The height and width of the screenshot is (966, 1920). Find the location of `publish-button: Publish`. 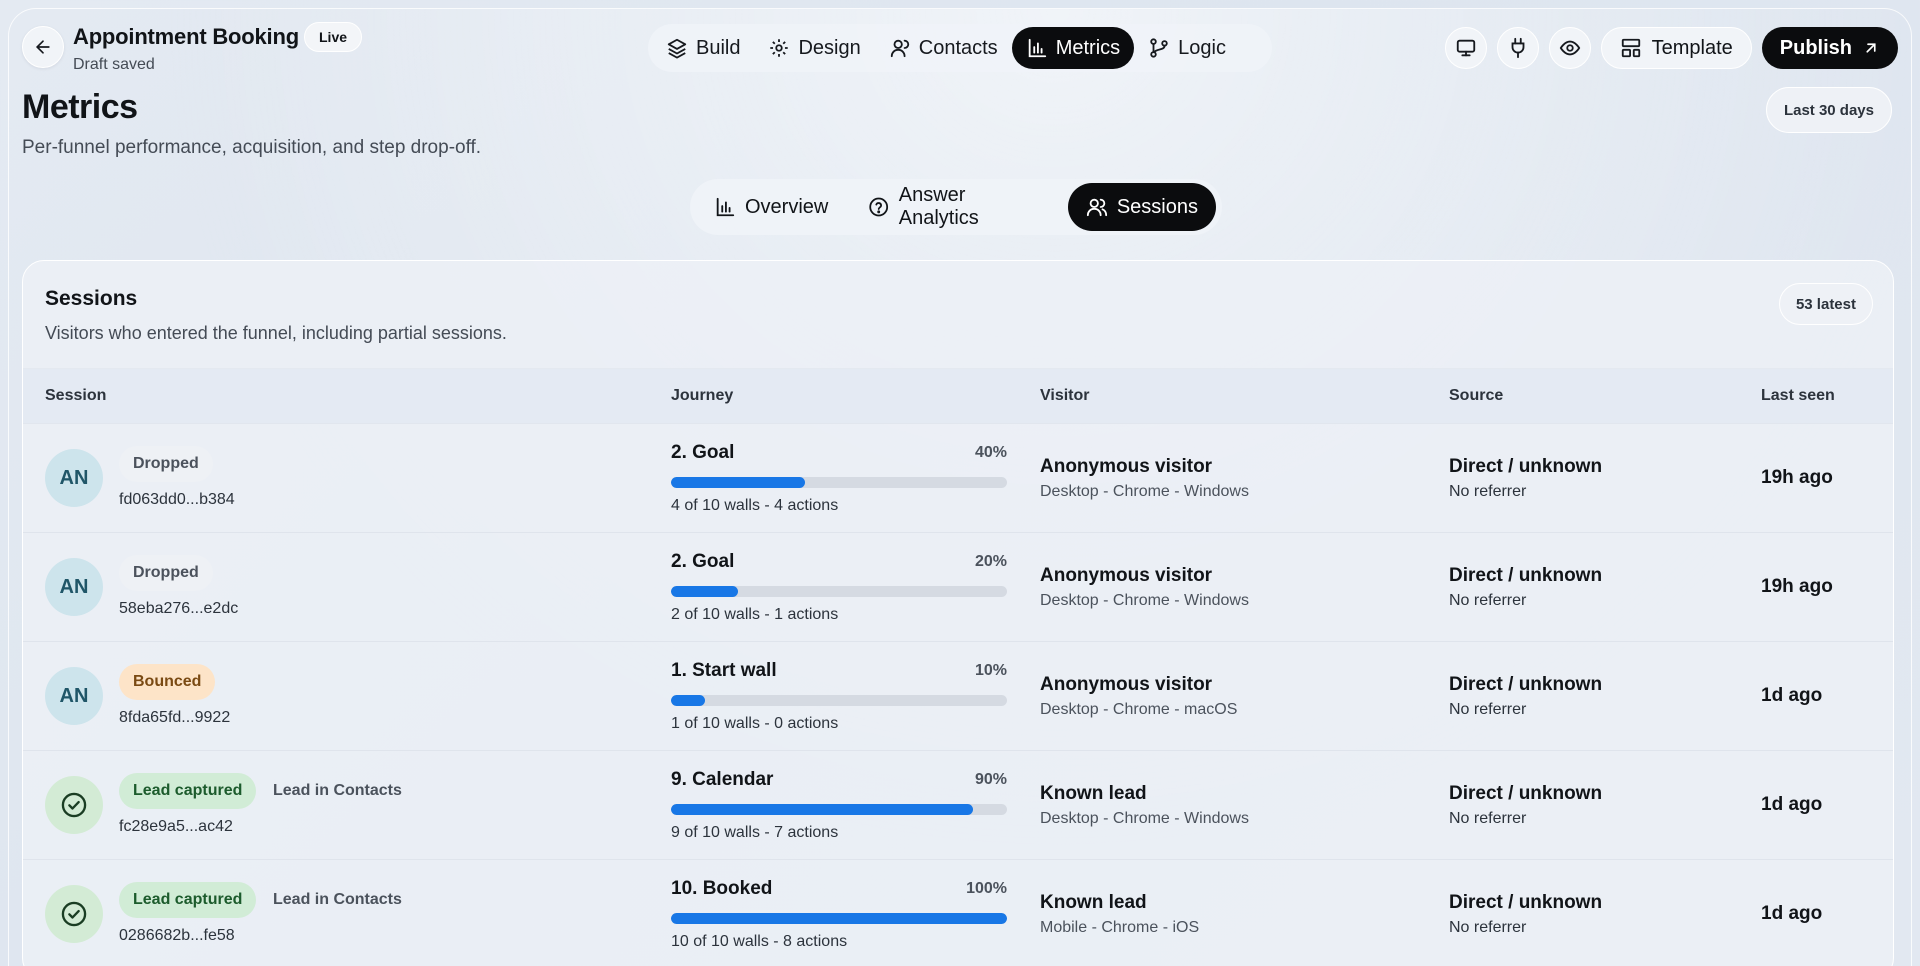

publish-button: Publish is located at coordinates (1829, 48).